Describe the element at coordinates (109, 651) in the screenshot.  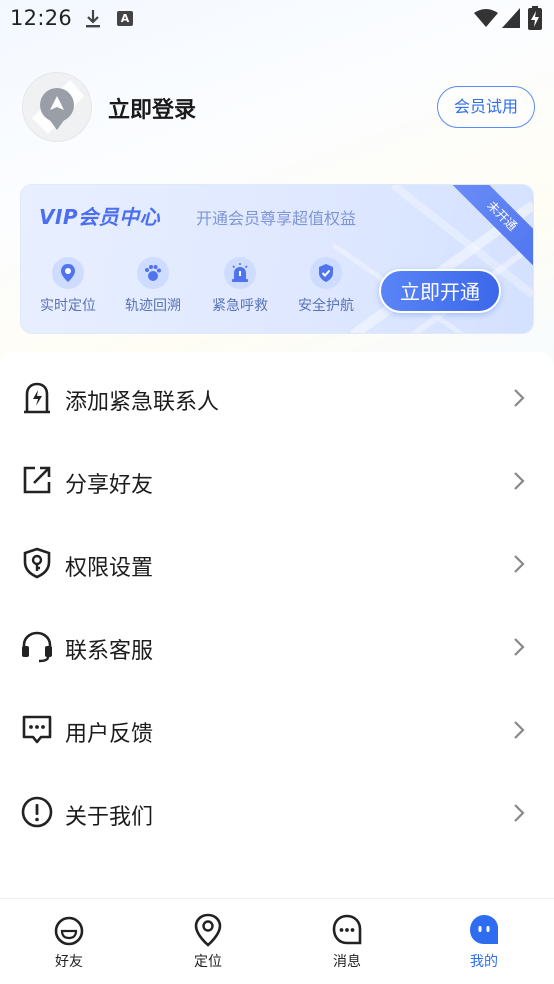
I see `menu-label: 联系客服` at that location.